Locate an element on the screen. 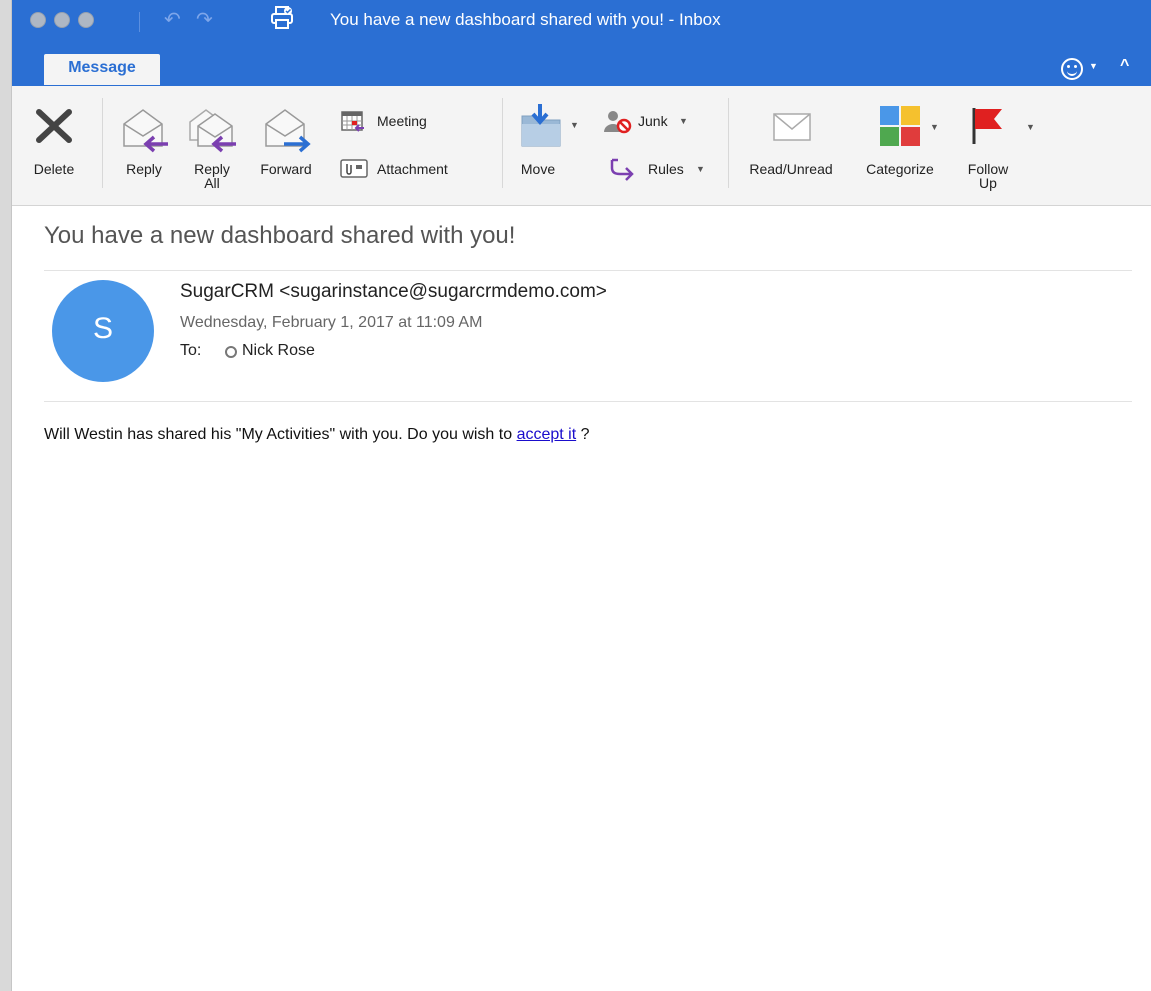  reply-all-icon is located at coordinates (212, 131).